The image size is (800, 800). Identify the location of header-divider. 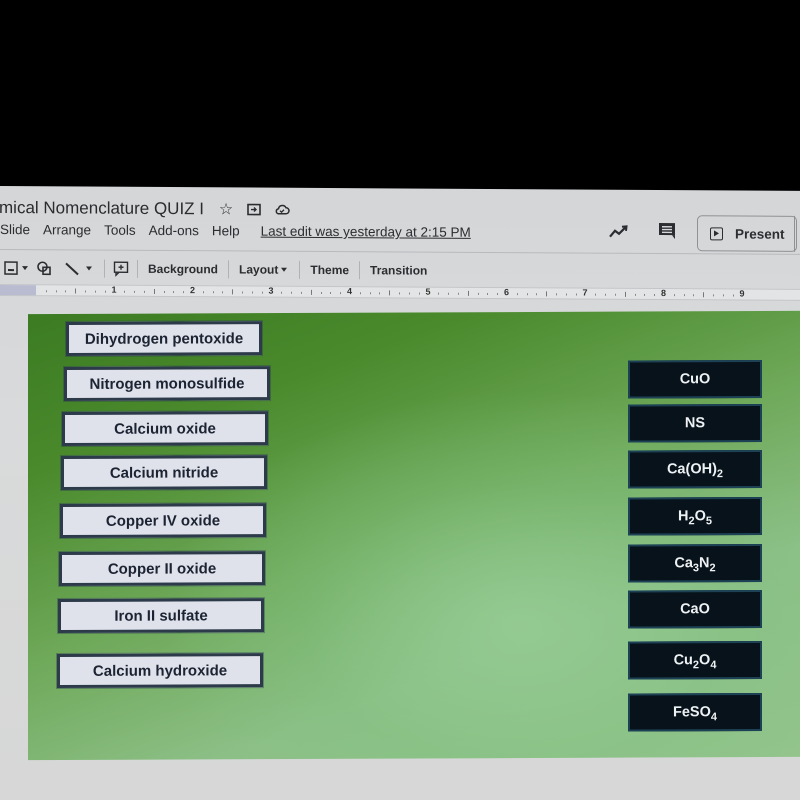
(400, 252).